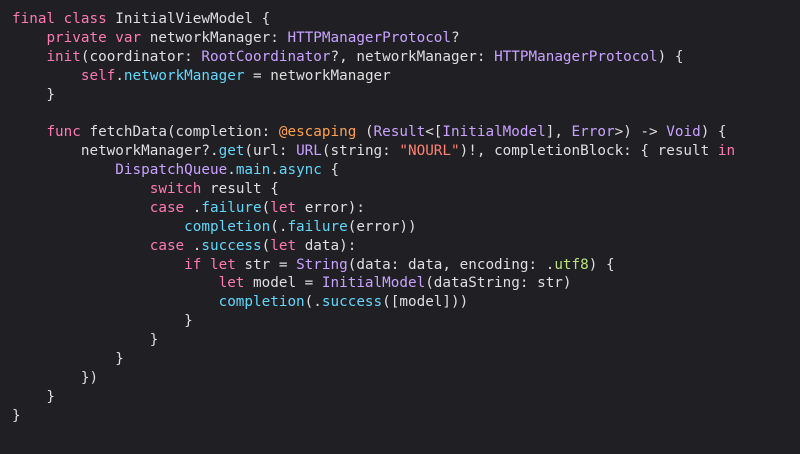 This screenshot has height=454, width=800. Describe the element at coordinates (434, 132) in the screenshot. I see `code-token: <[` at that location.